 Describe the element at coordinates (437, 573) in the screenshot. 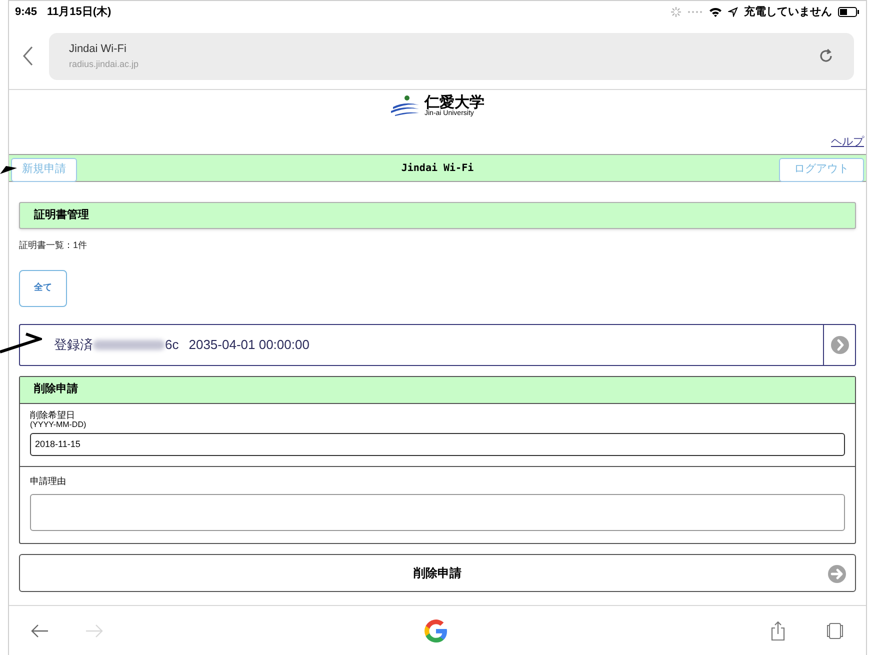

I see `delete-request-button: 削除申請` at that location.